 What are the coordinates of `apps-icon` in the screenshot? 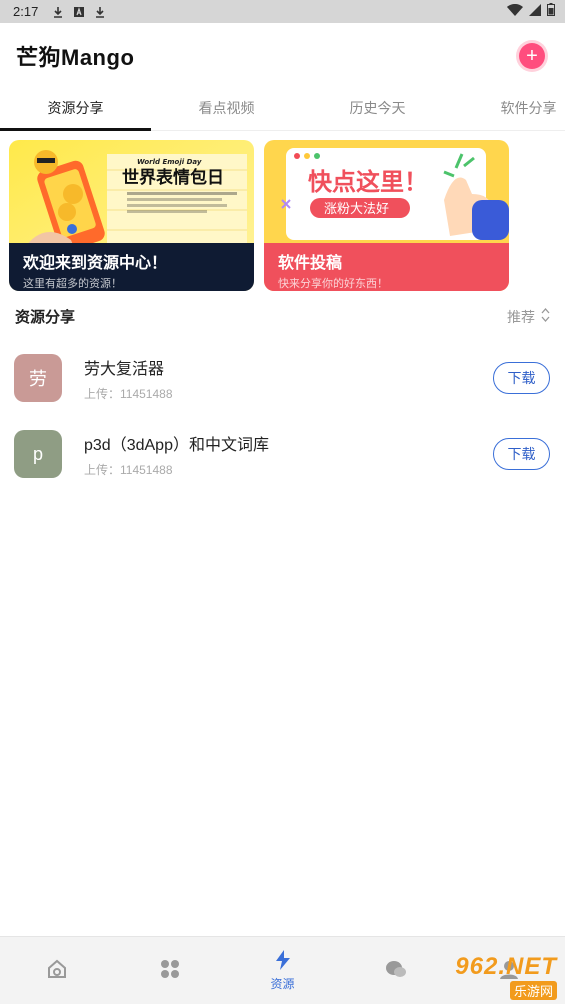 It's located at (170, 970).